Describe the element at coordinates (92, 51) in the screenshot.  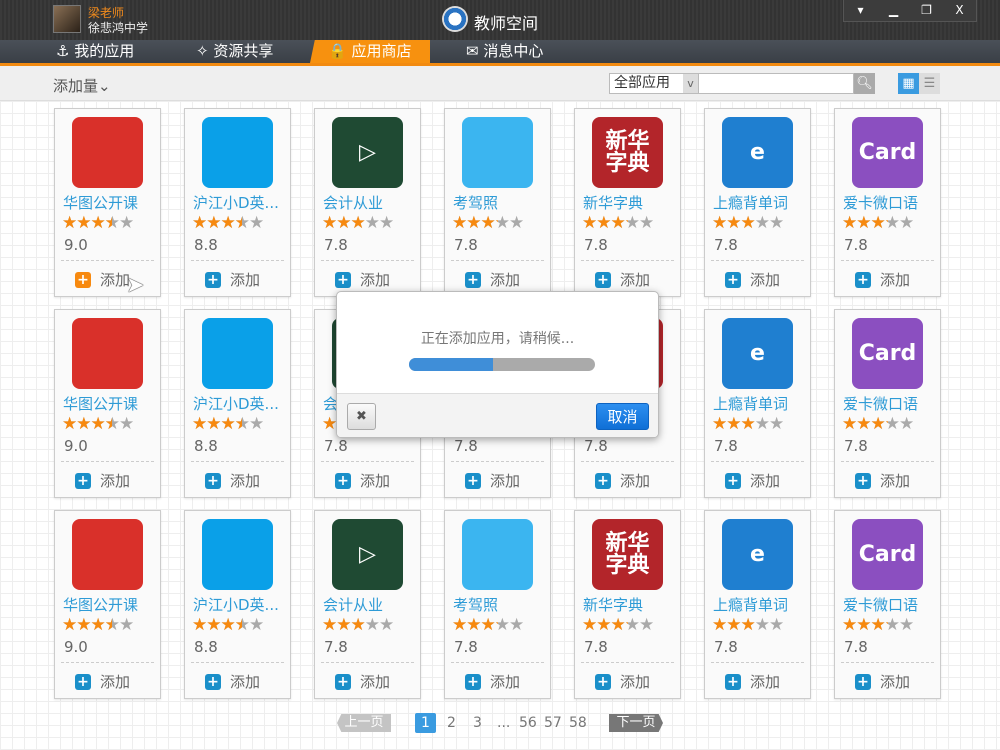
I see `tab-my-apps: ⚓ 我的应用` at that location.